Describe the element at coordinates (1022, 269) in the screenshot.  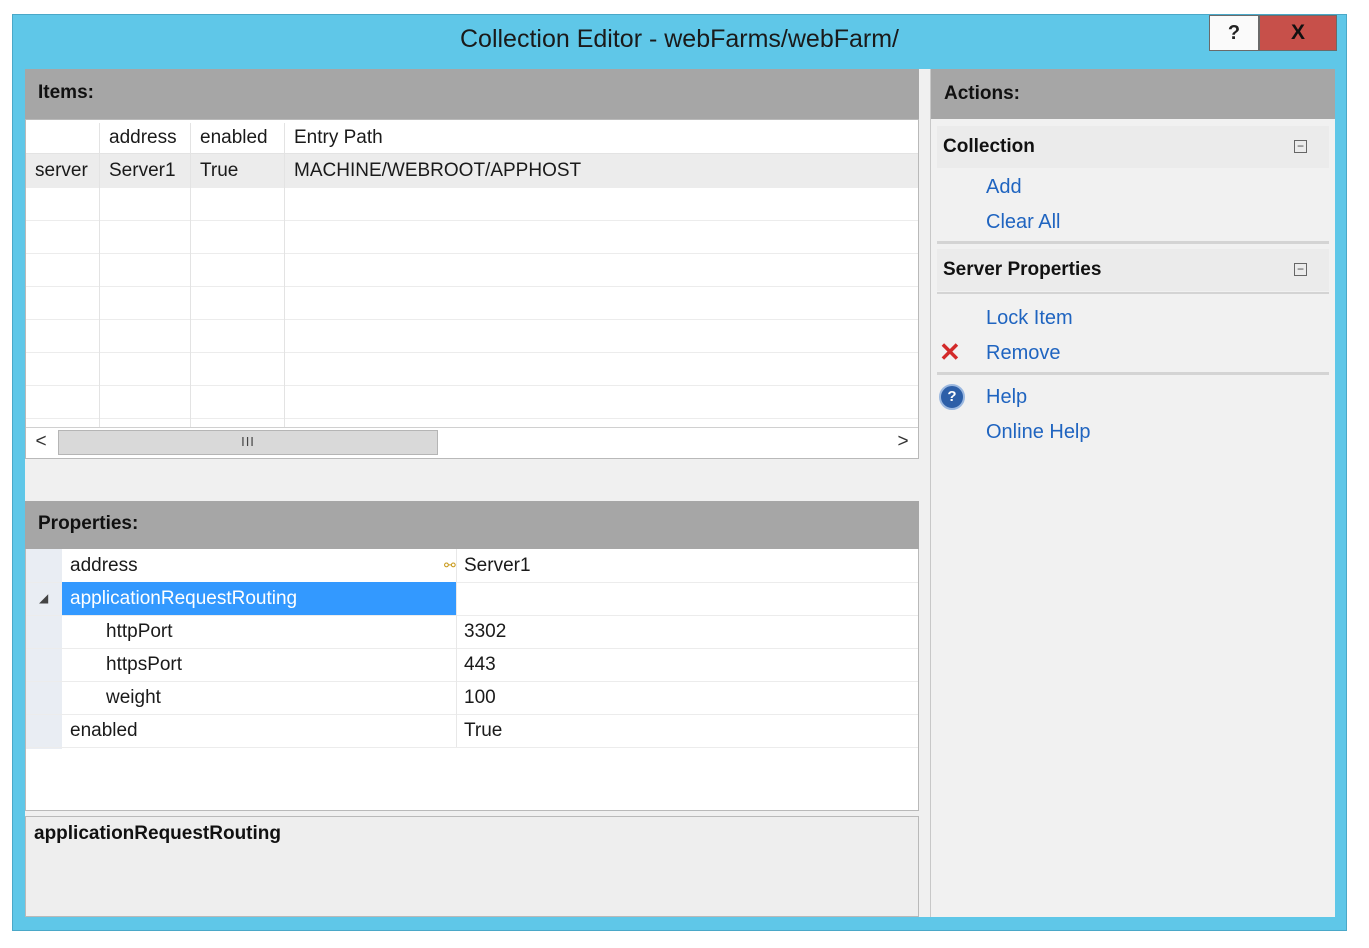
I see `section-title-server-properties: Server Properties` at that location.